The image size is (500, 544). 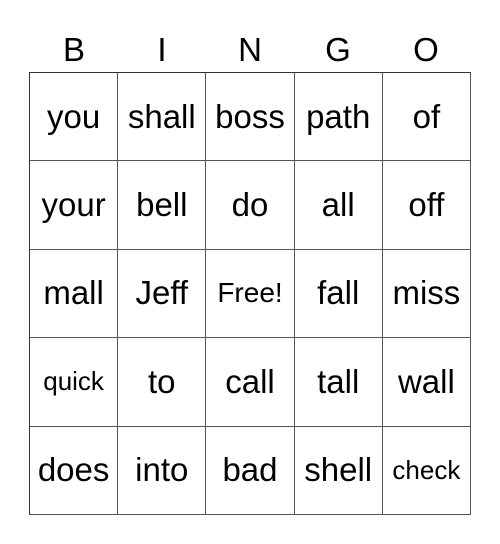 I want to click on bingo-cell: your, so click(x=74, y=205).